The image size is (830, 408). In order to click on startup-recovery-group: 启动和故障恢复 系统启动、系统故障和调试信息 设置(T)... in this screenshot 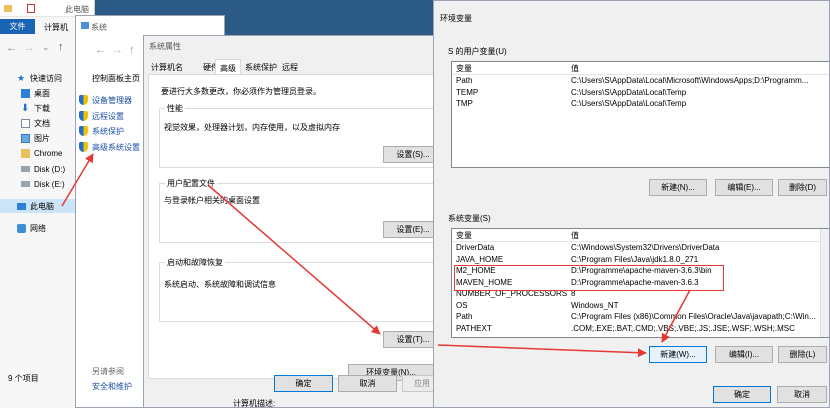, I will do `click(300, 302)`.